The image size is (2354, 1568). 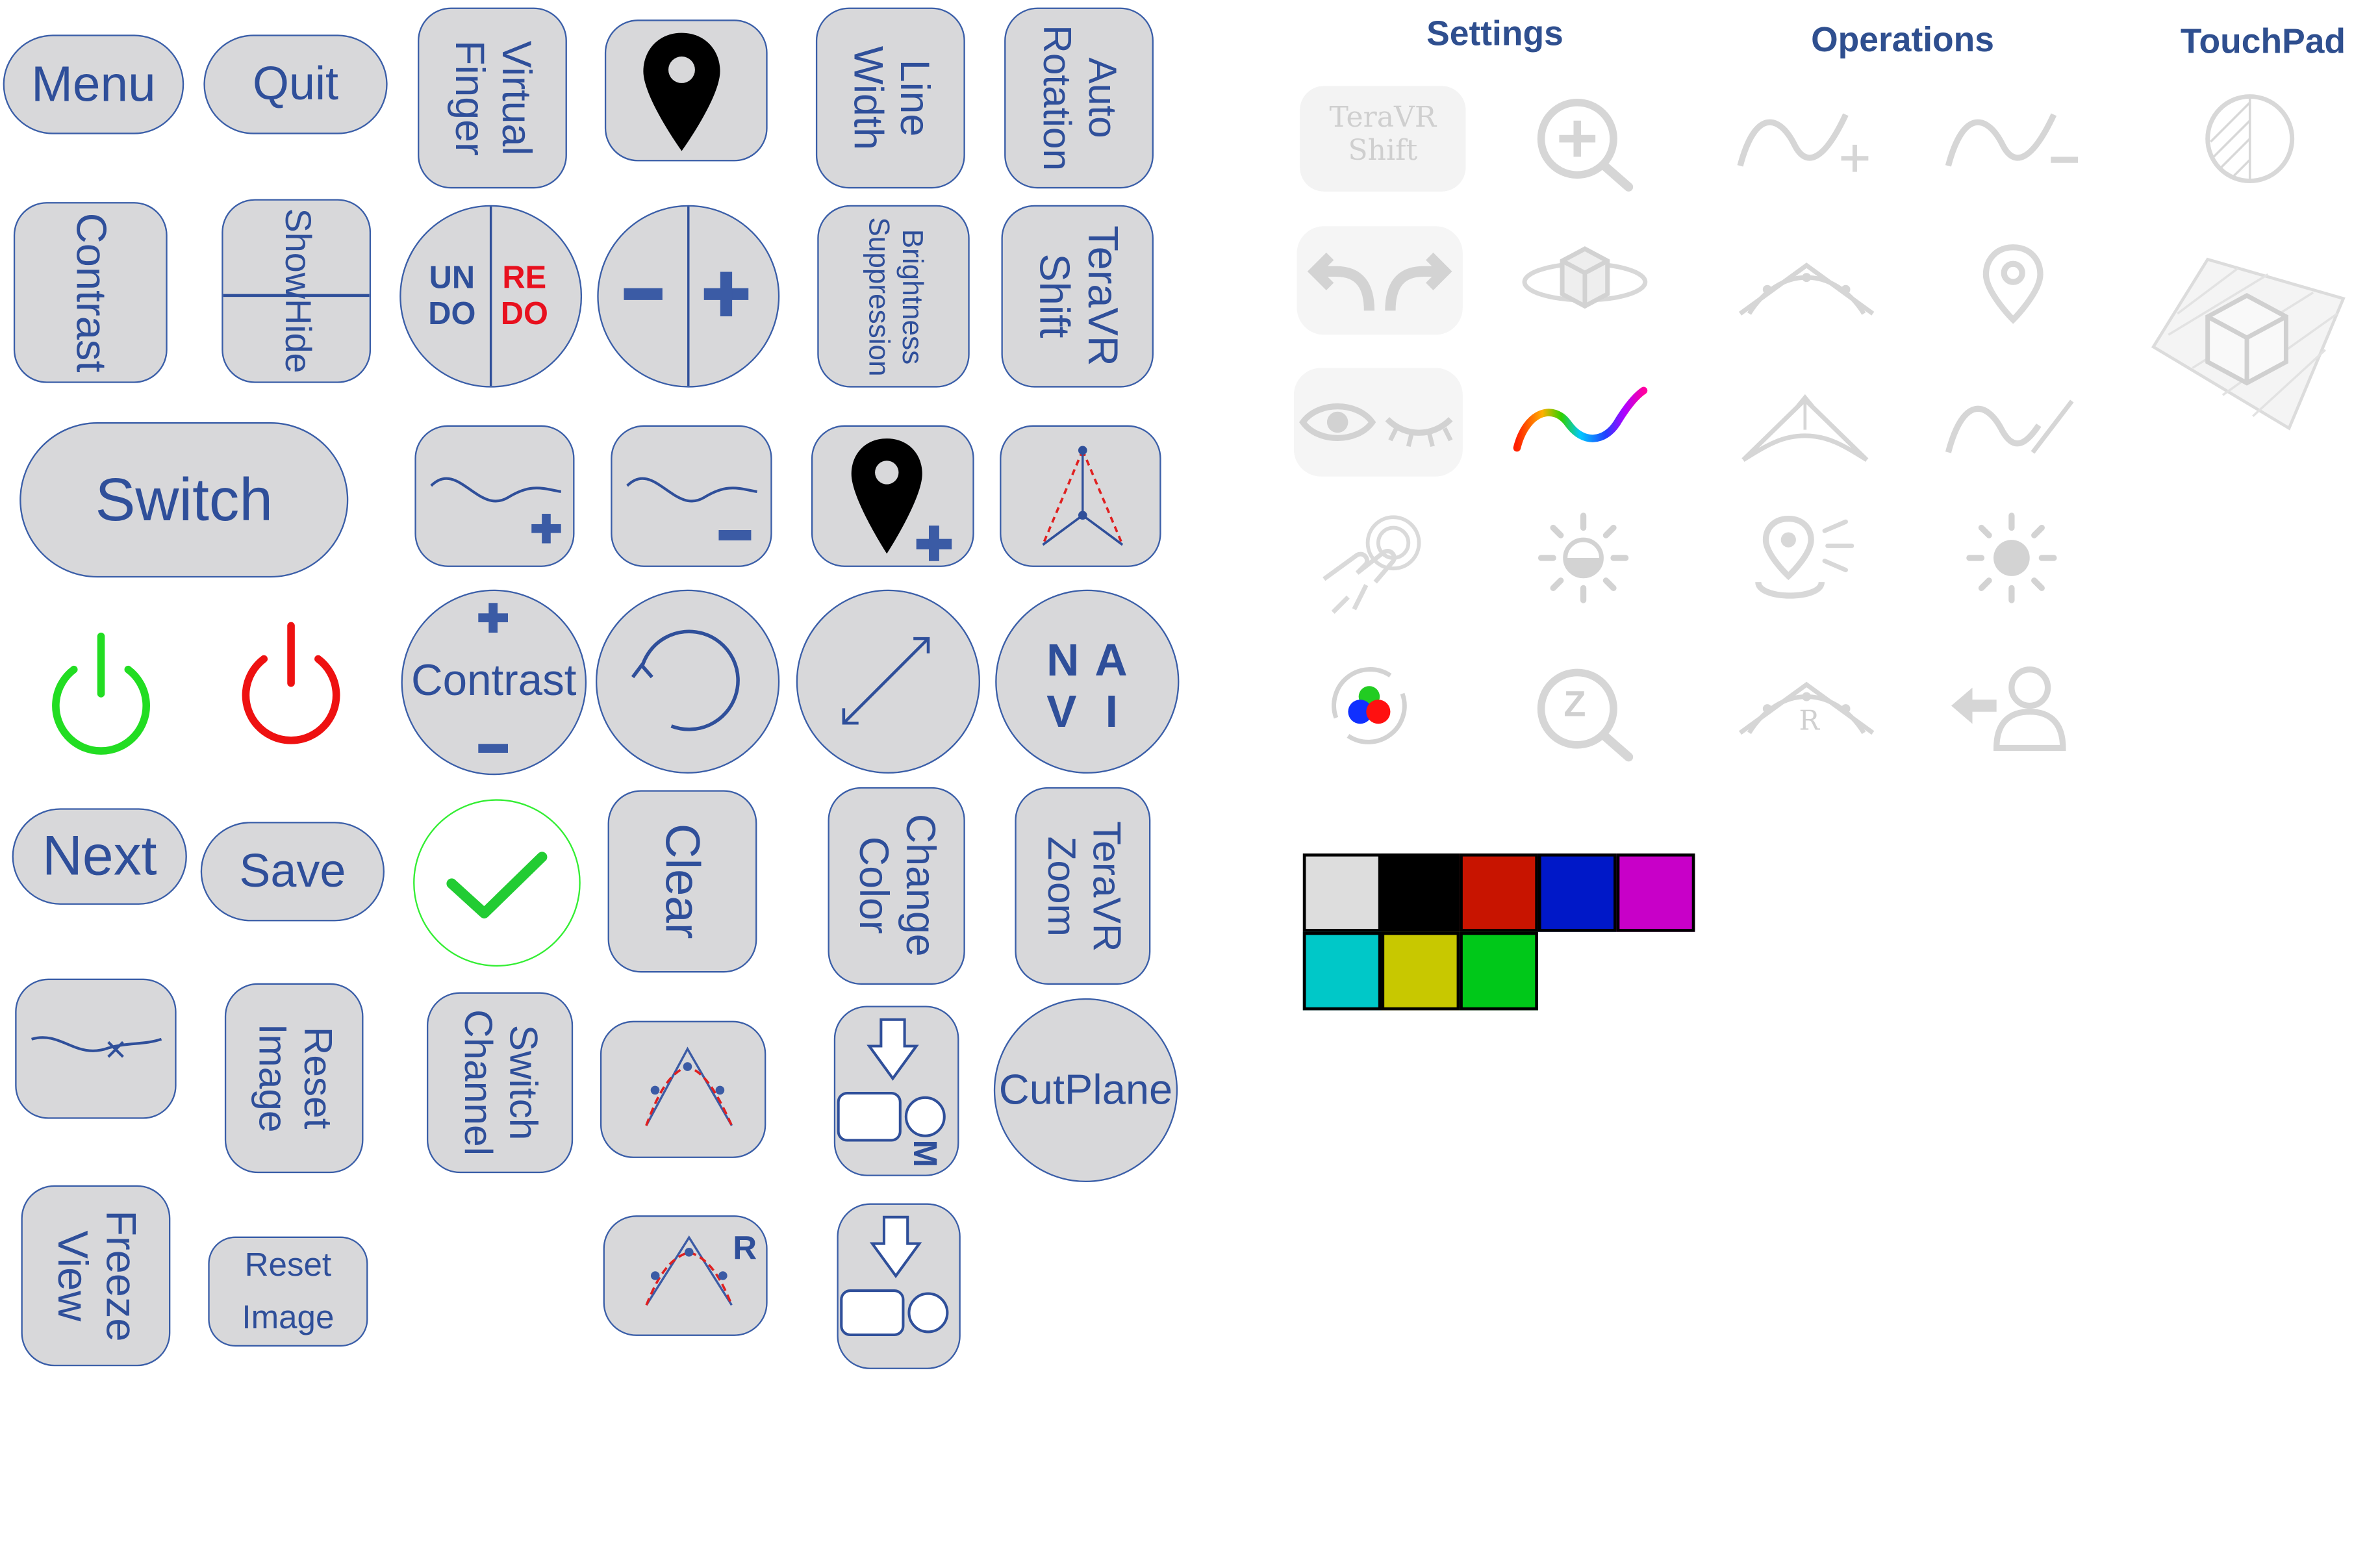 What do you see at coordinates (497, 883) in the screenshot?
I see `confirm-check-button` at bounding box center [497, 883].